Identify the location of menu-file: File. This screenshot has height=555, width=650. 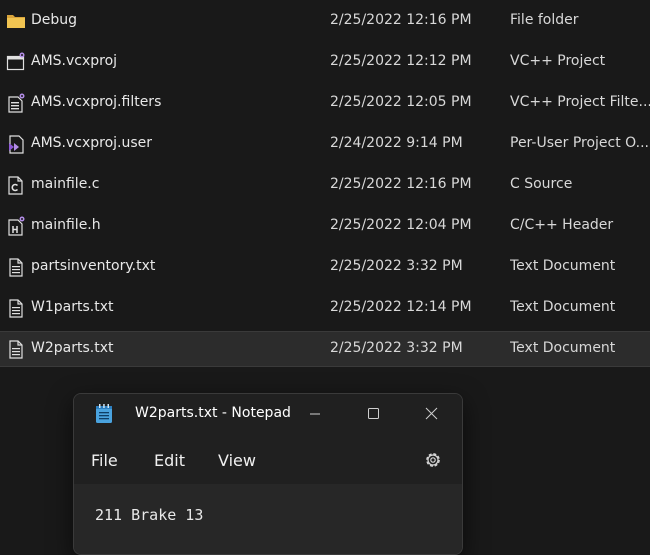
(104, 460).